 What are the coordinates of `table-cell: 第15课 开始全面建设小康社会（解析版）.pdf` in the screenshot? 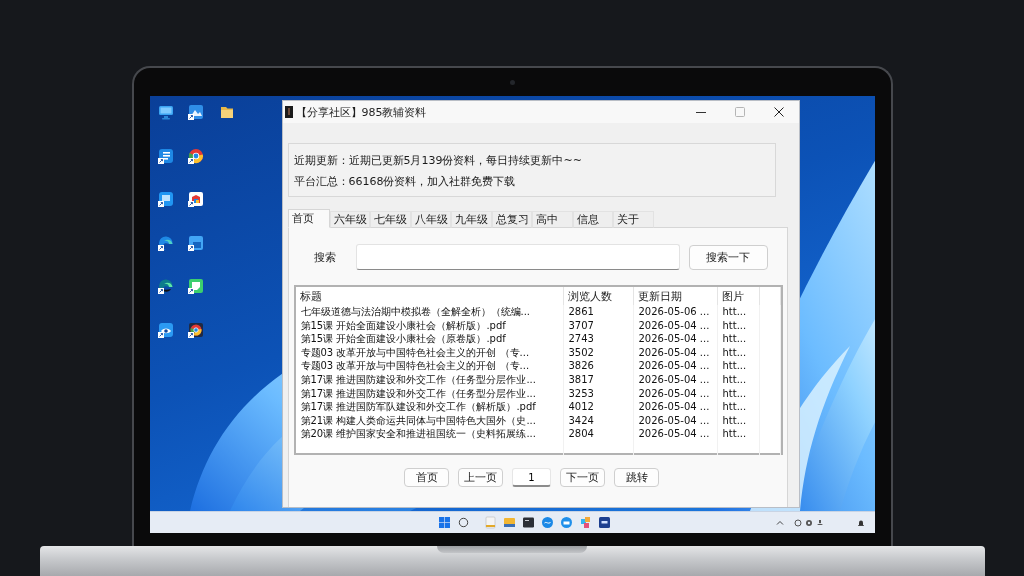 It's located at (429, 325).